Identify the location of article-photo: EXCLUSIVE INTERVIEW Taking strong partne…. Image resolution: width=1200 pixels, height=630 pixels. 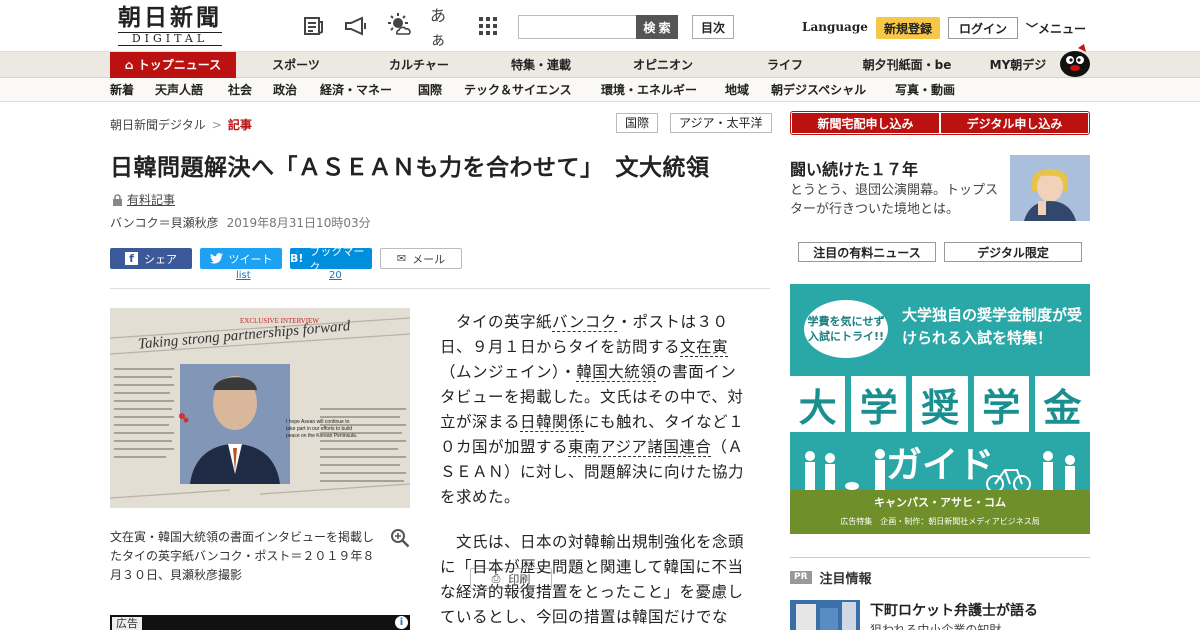
(260, 408).